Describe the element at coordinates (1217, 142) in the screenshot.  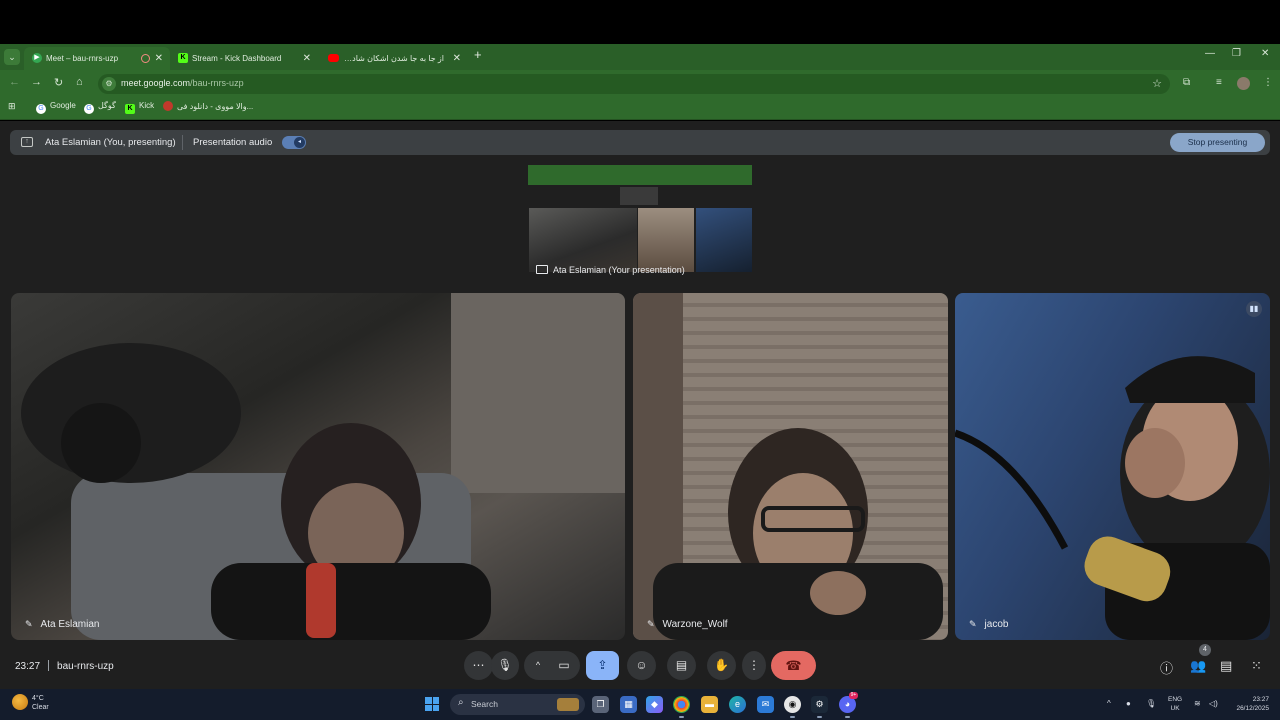
I see `stop-presenting-button: Stop presenting` at that location.